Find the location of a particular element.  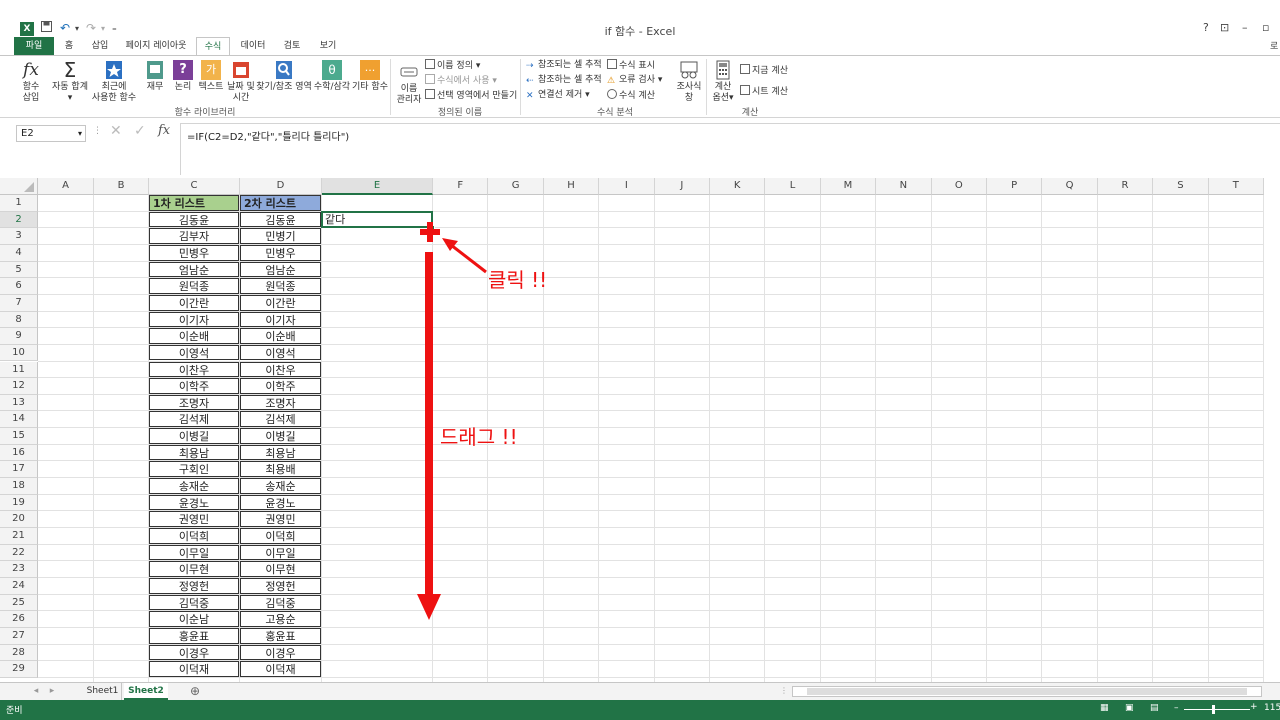

status-ready: 준비 is located at coordinates (14, 711).